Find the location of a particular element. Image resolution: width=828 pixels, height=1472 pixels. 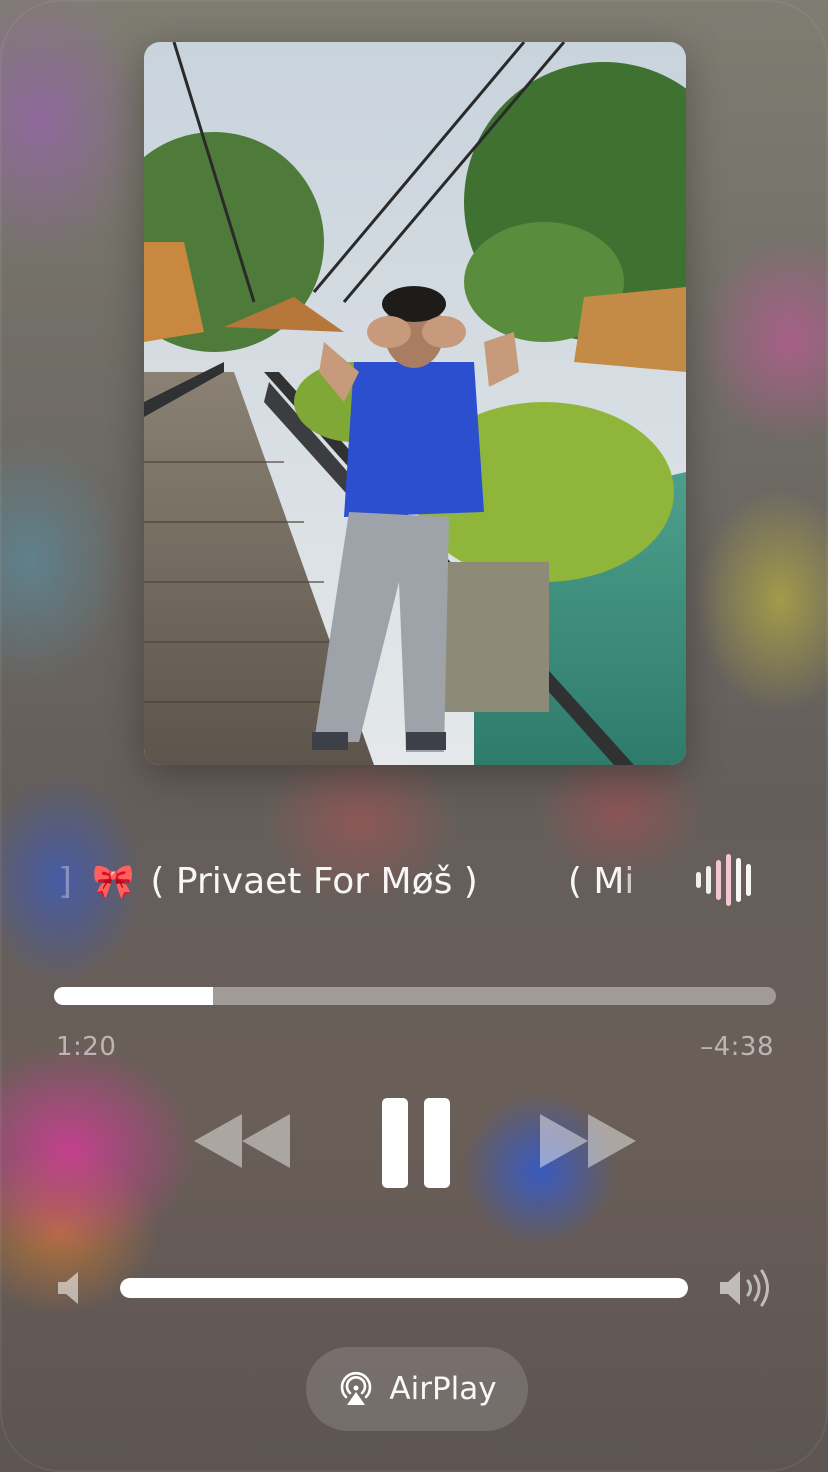

volume-slider is located at coordinates (404, 1288).